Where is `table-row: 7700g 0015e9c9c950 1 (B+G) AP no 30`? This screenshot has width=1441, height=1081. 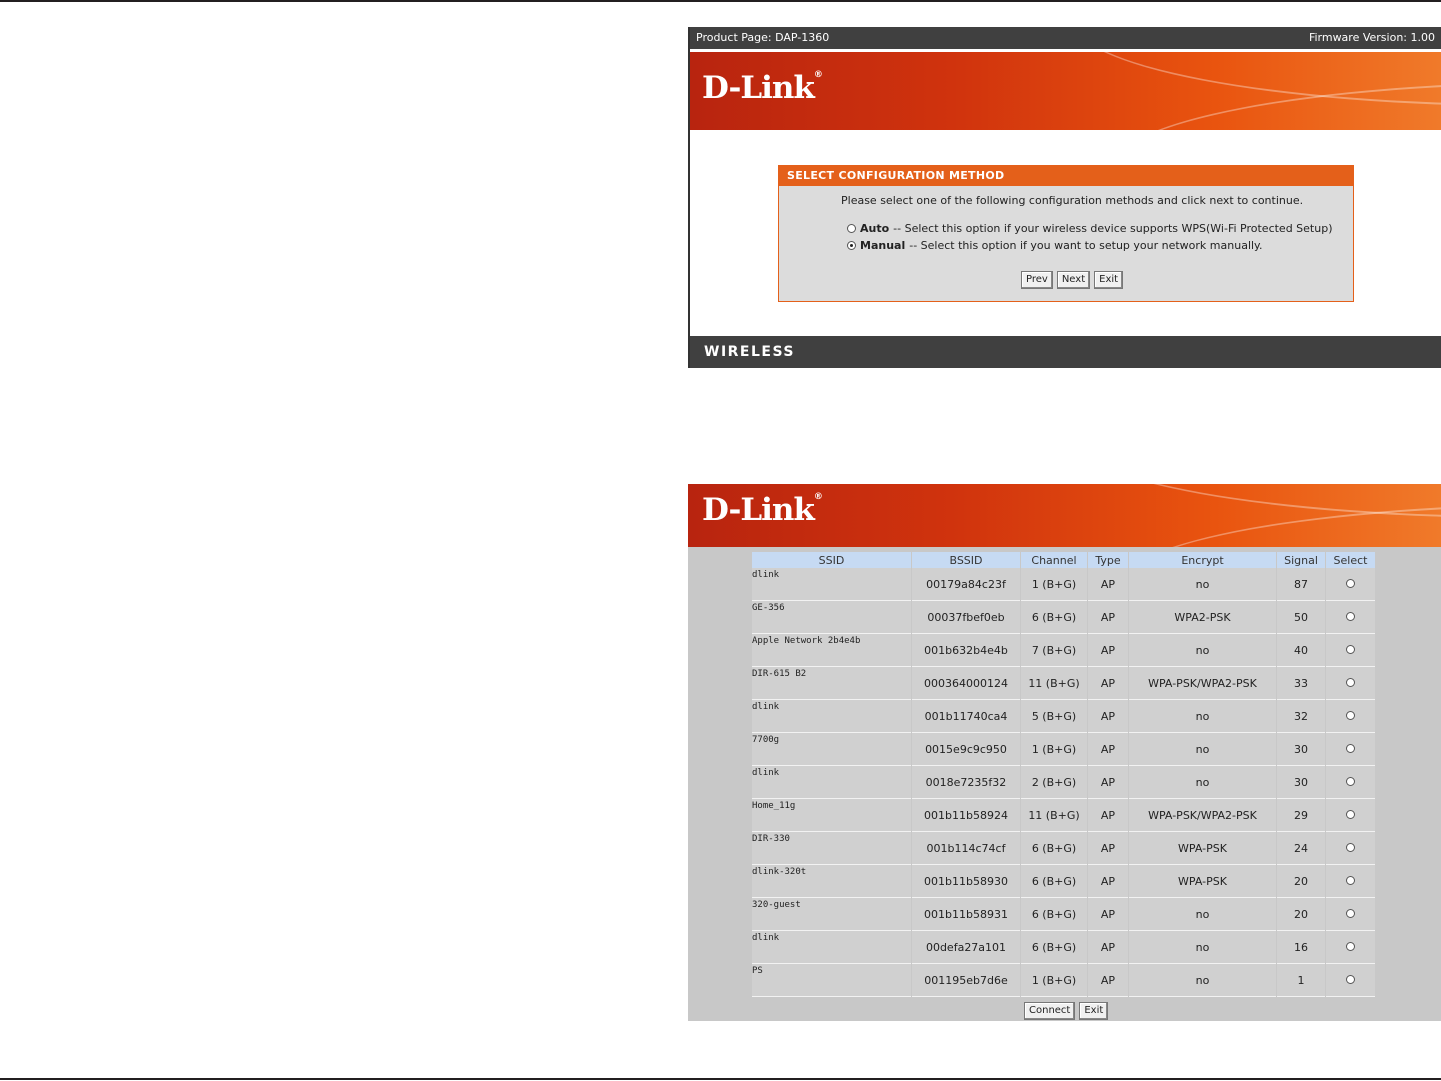 table-row: 7700g 0015e9c9c950 1 (B+G) AP no 30 is located at coordinates (1063, 749).